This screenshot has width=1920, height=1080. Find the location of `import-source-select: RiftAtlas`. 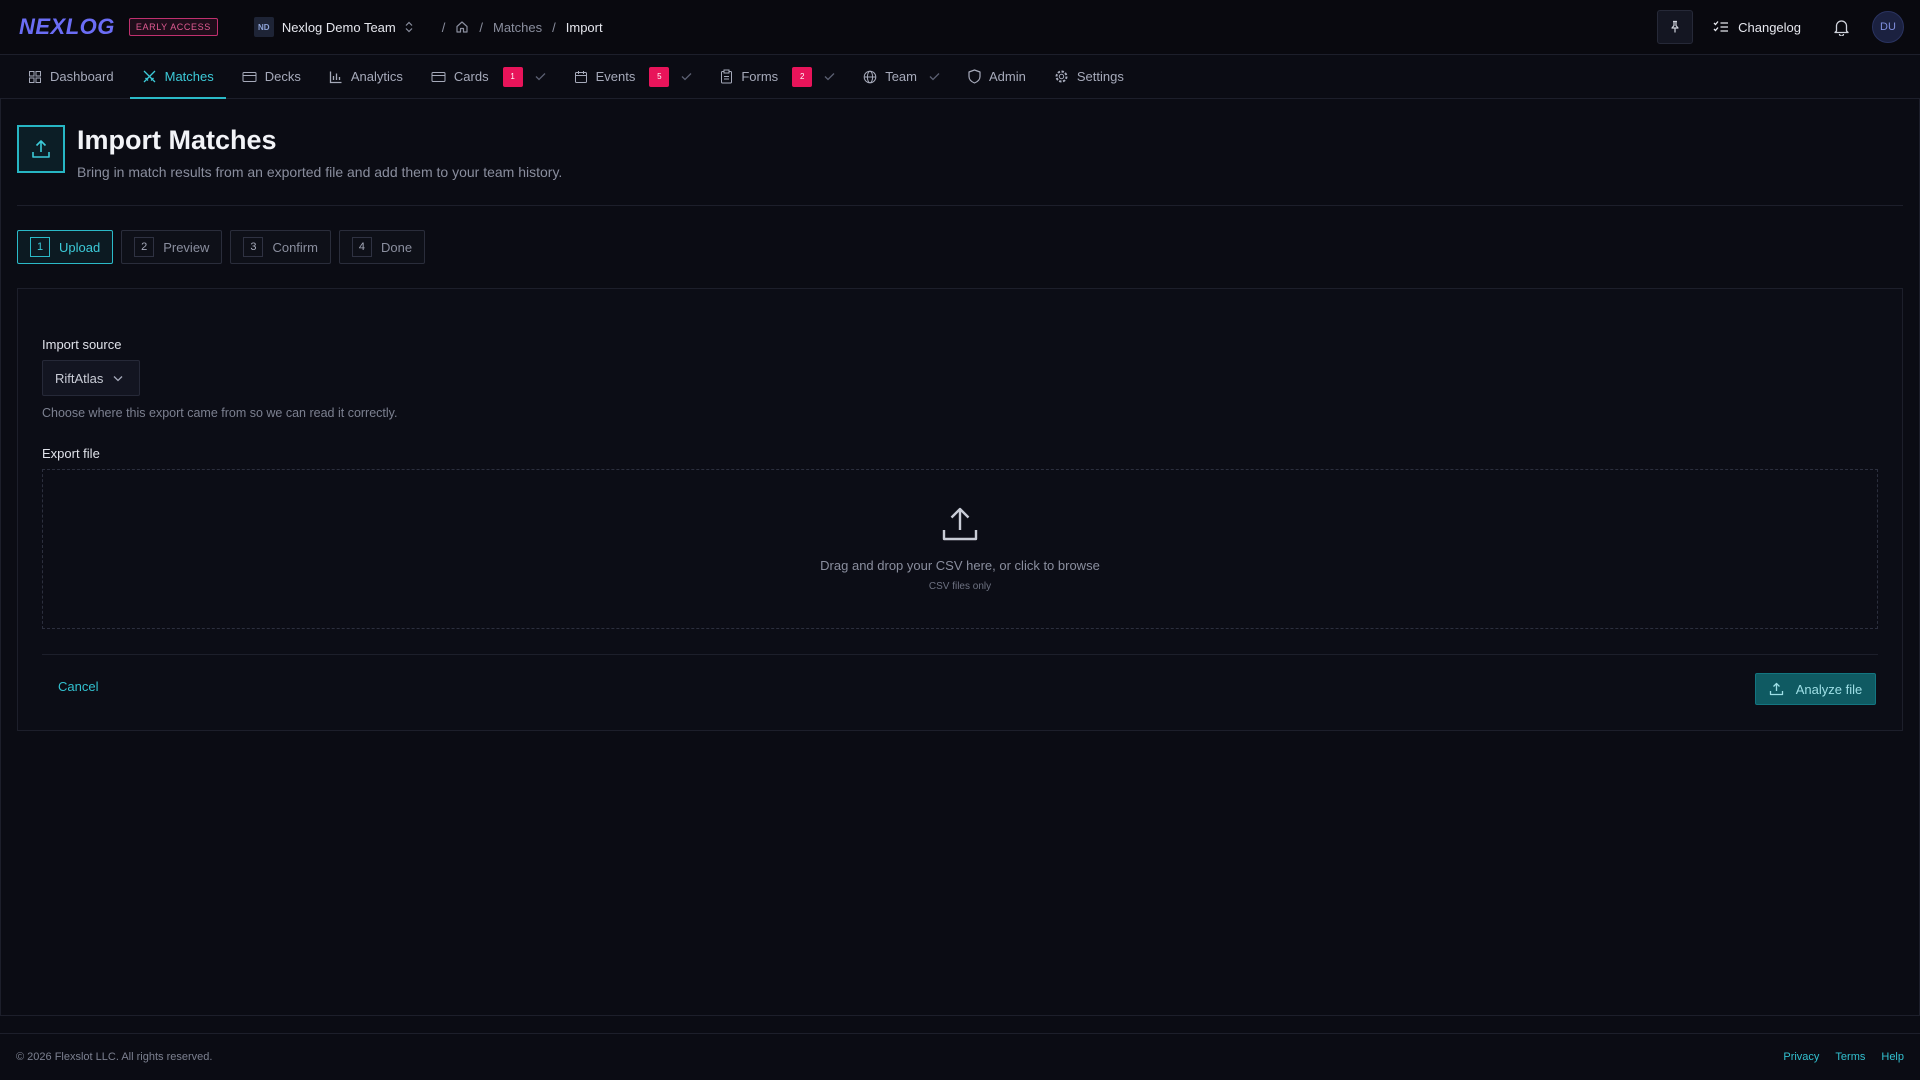

import-source-select: RiftAtlas is located at coordinates (91, 378).